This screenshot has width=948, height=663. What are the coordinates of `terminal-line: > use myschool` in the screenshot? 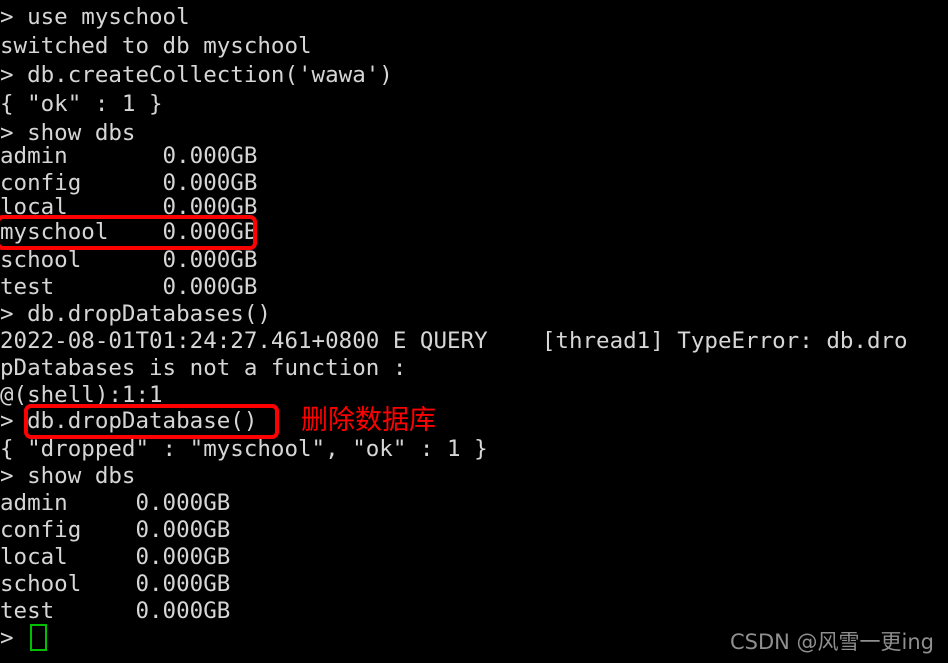 It's located at (95, 17).